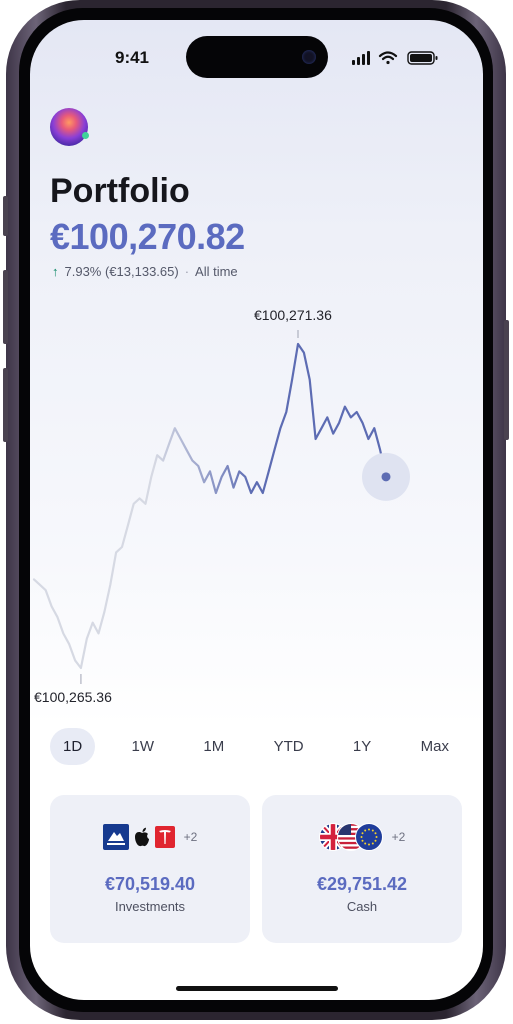 The height and width of the screenshot is (1024, 513). What do you see at coordinates (73, 697) in the screenshot?
I see `chart-low-label: €100,265.36` at bounding box center [73, 697].